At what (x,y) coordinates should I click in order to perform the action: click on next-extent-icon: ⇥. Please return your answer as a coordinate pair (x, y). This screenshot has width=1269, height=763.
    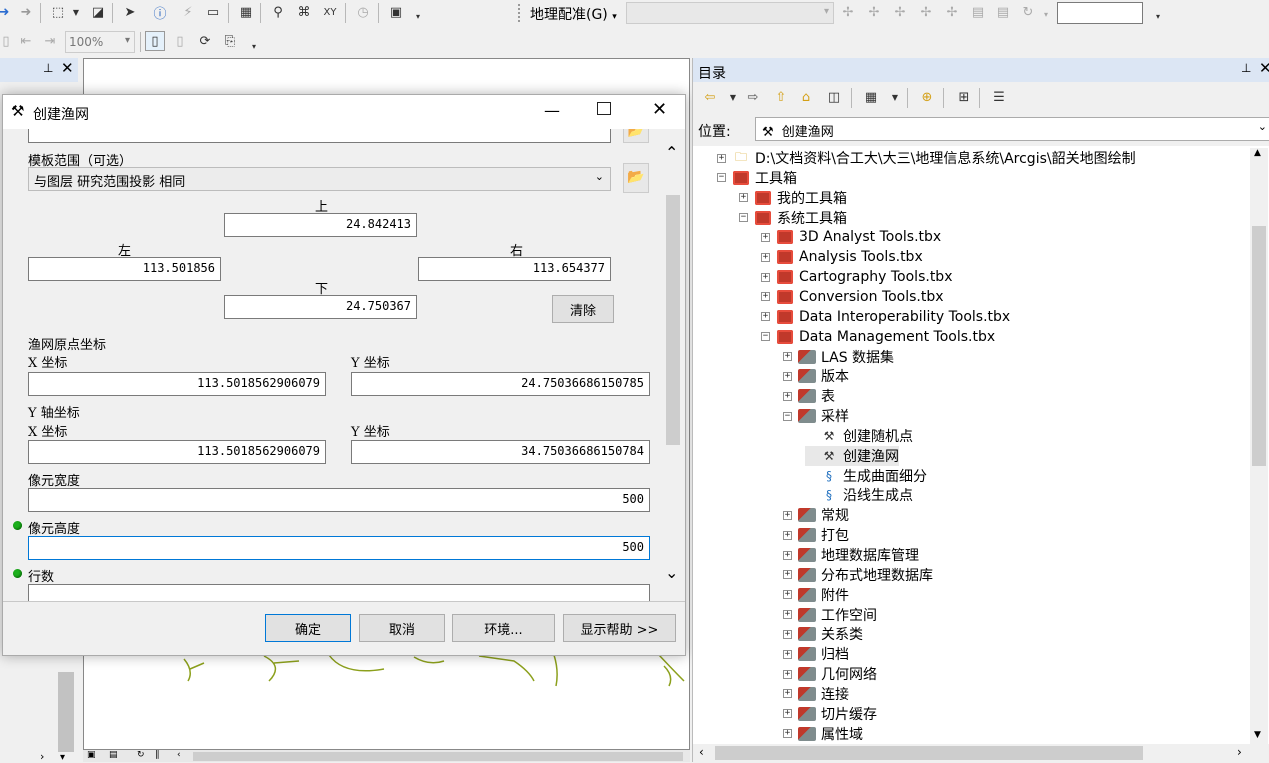
    Looking at the image, I should click on (50, 41).